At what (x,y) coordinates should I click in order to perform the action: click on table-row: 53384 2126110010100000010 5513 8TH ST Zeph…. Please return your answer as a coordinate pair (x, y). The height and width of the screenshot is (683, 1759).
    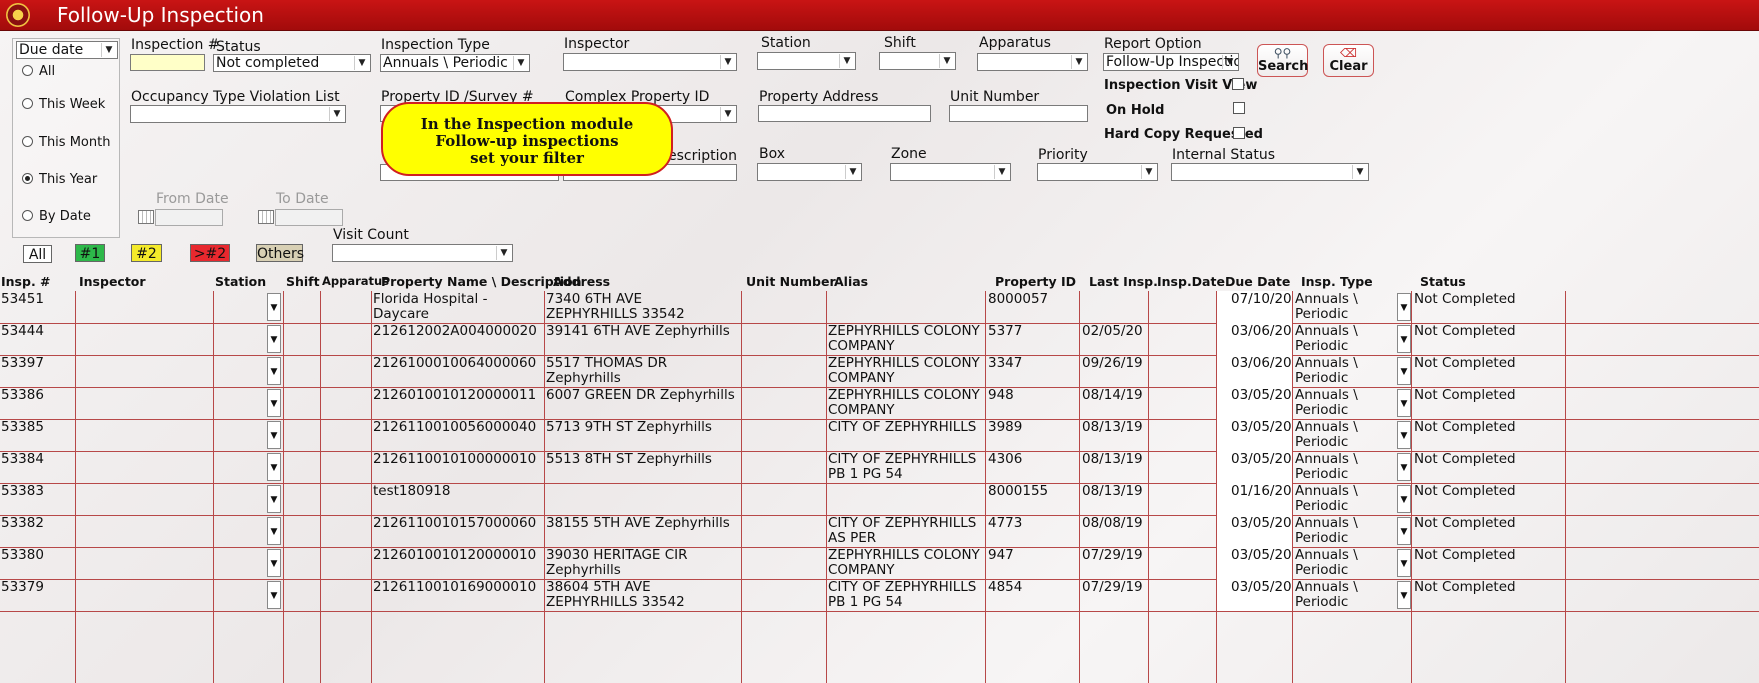
    Looking at the image, I should click on (879, 467).